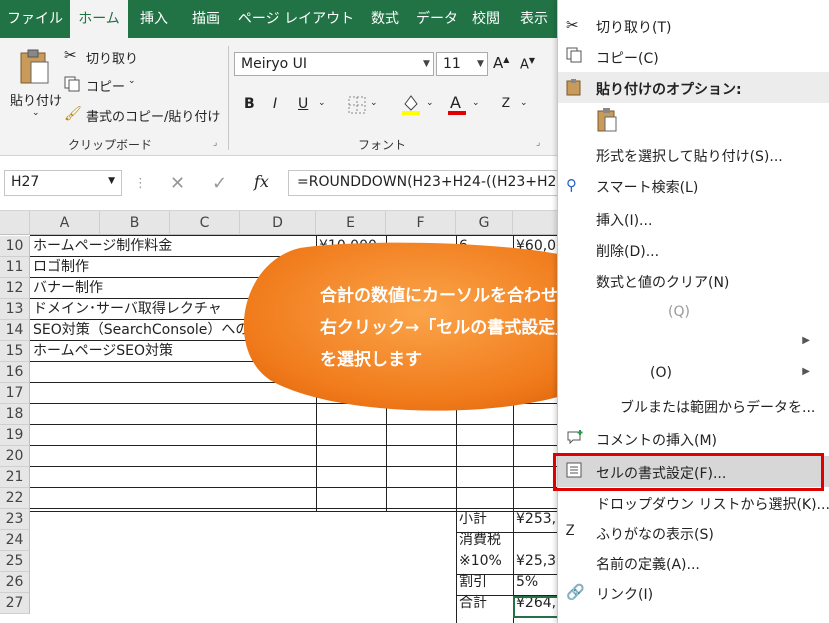  What do you see at coordinates (15, 498) in the screenshot?
I see `row-header: 22` at bounding box center [15, 498].